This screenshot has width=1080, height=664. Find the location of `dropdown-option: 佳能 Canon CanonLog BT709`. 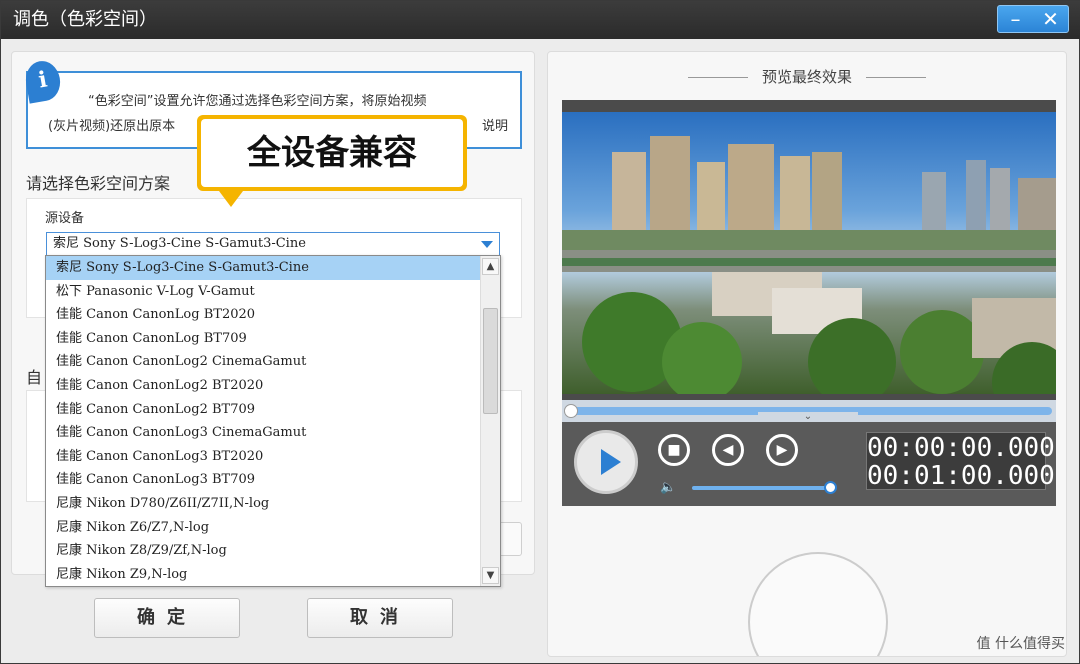

dropdown-option: 佳能 Canon CanonLog BT709 is located at coordinates (263, 339).